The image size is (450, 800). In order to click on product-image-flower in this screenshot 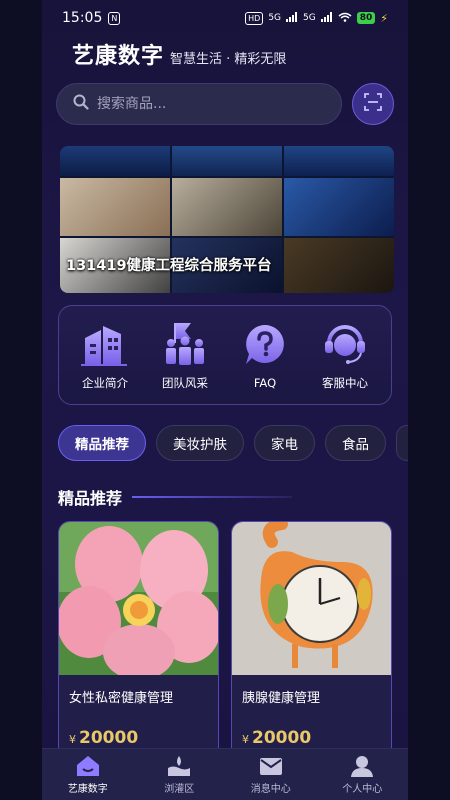, I will do `click(138, 598)`.